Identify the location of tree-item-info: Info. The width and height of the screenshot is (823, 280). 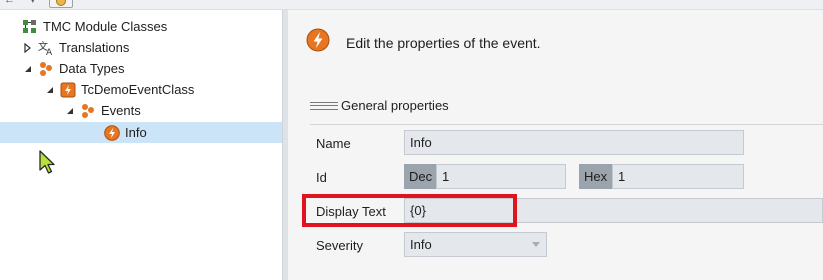
(141, 132).